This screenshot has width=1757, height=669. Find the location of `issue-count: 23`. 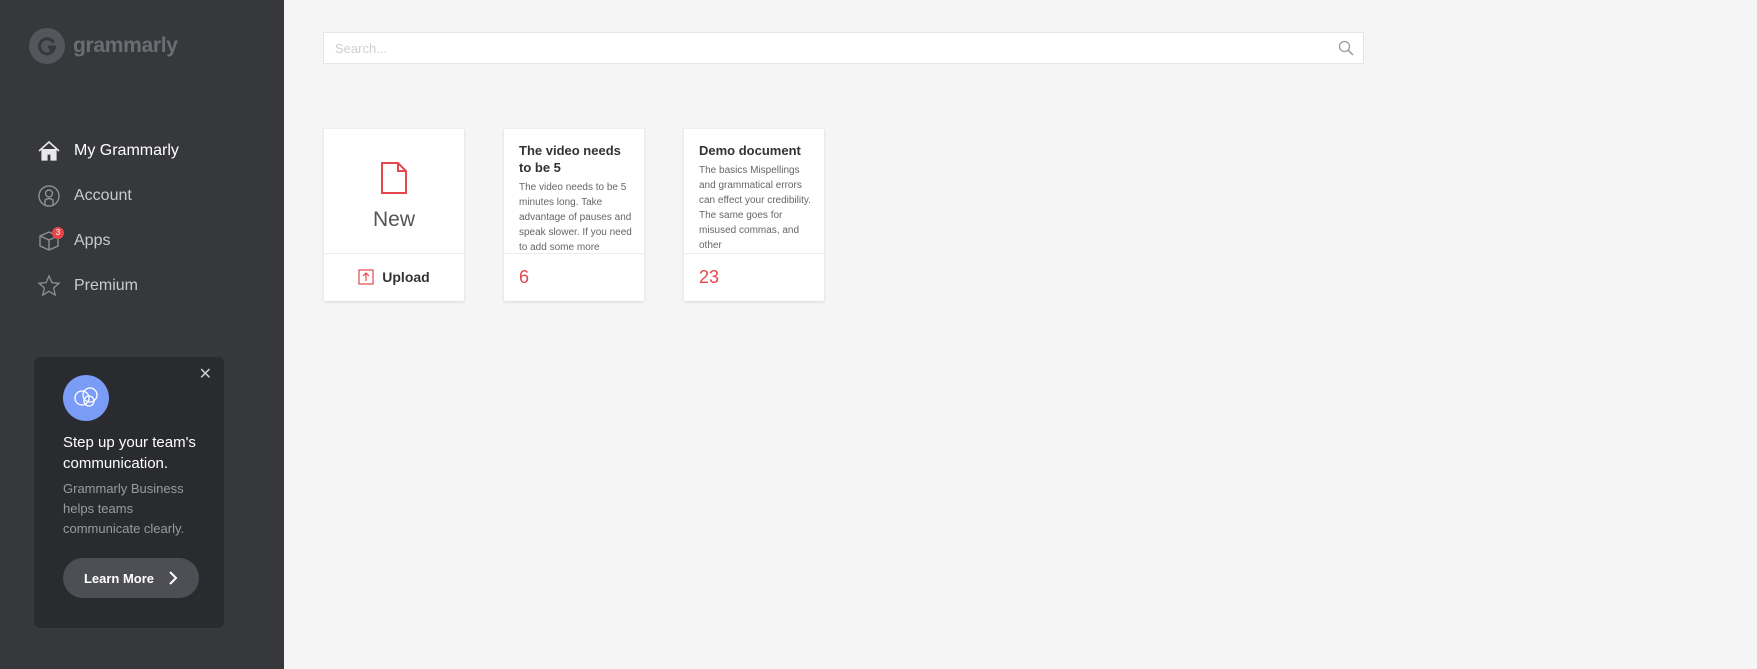

issue-count: 23 is located at coordinates (709, 276).